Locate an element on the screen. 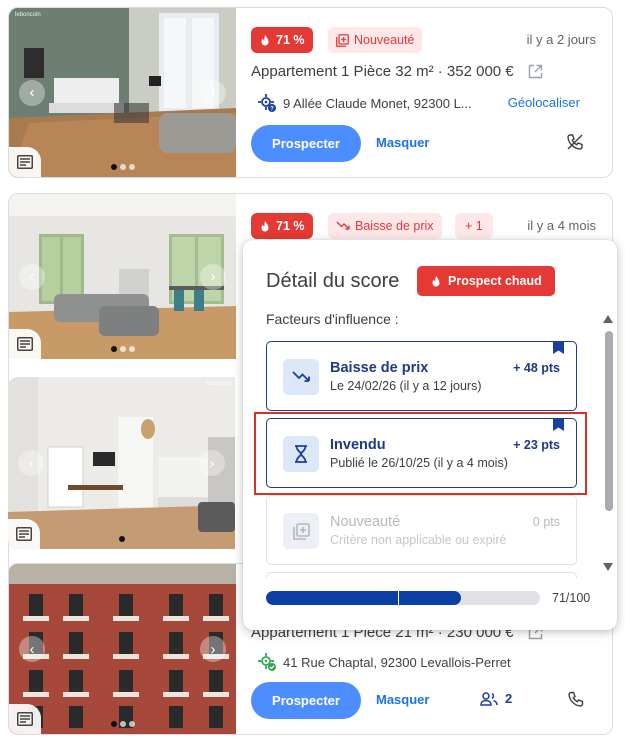  scroll-thumb is located at coordinates (609, 421).